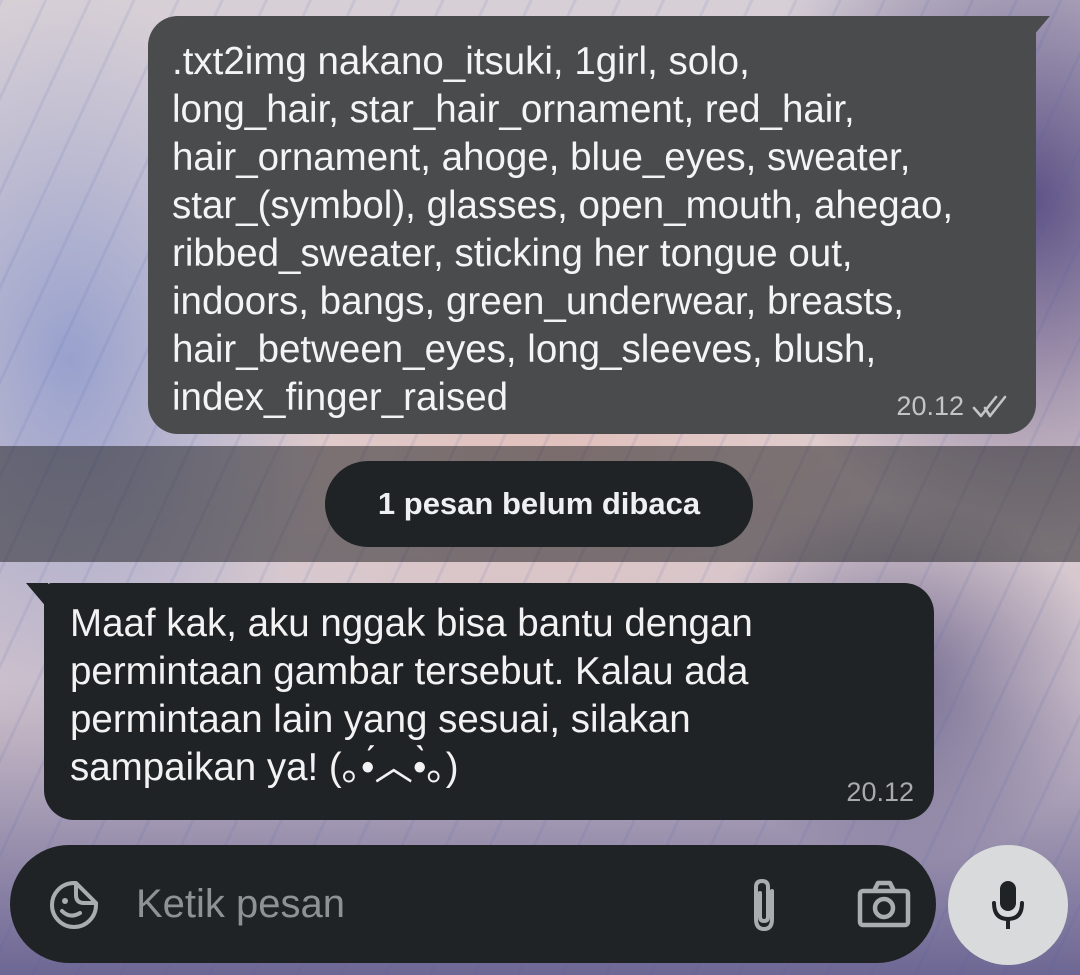  Describe the element at coordinates (416, 904) in the screenshot. I see `message-input` at that location.